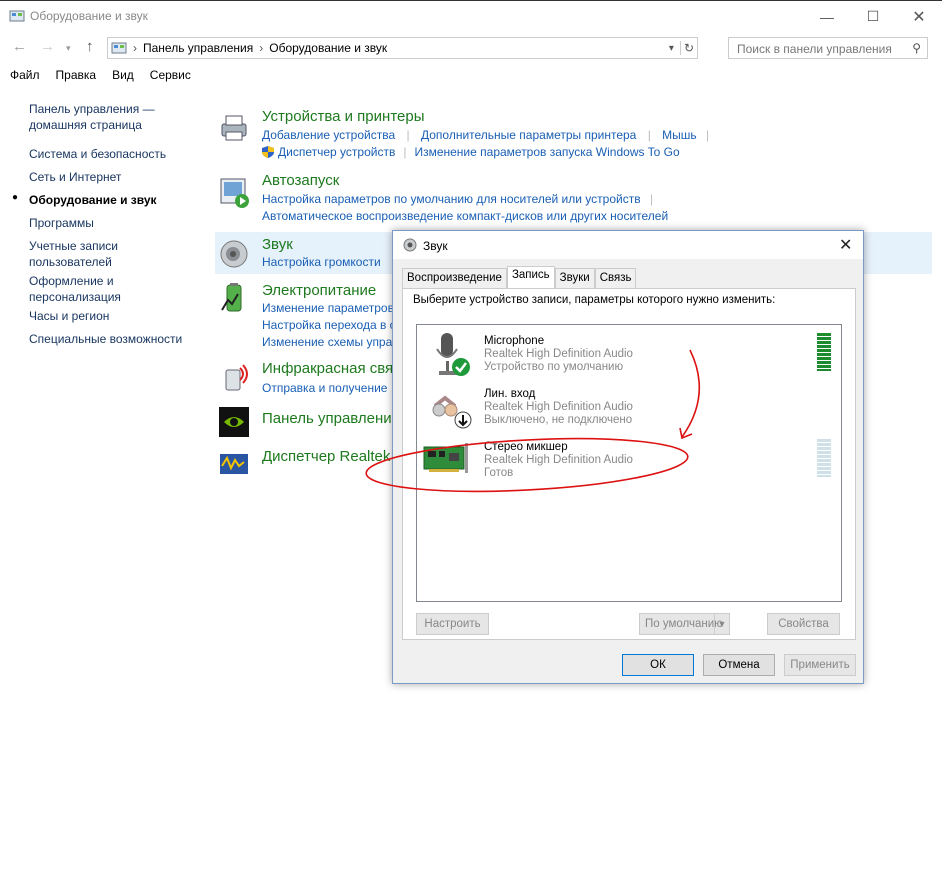 This screenshot has height=891, width=942. I want to click on category-realtek-title: Диспетчер Realtek, so click(326, 456).